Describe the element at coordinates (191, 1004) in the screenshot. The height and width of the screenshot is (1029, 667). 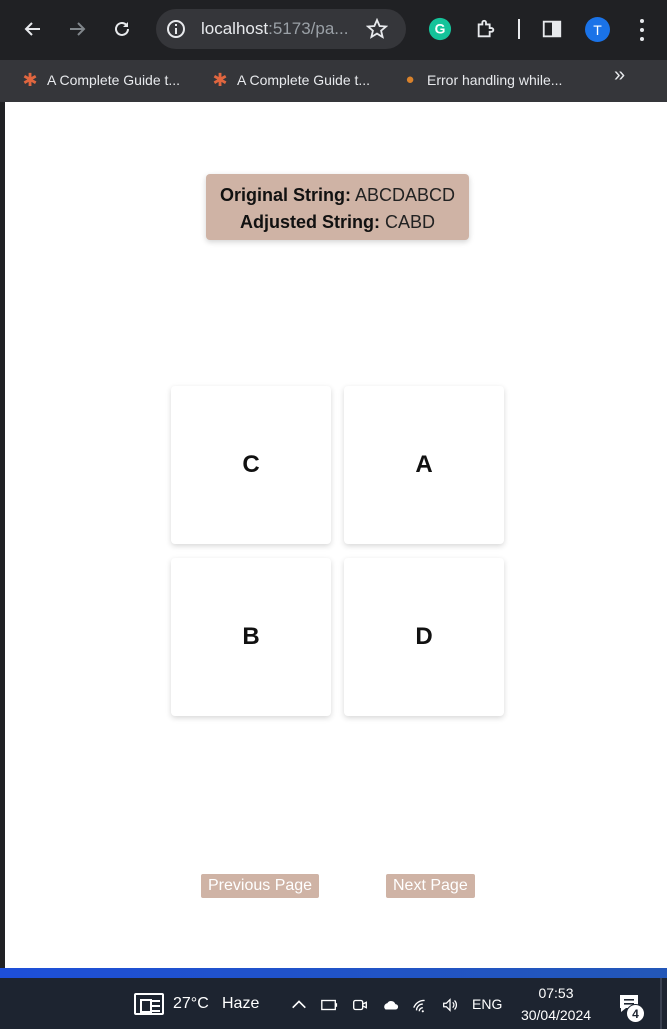
I see `temperature-text: 27°C` at that location.